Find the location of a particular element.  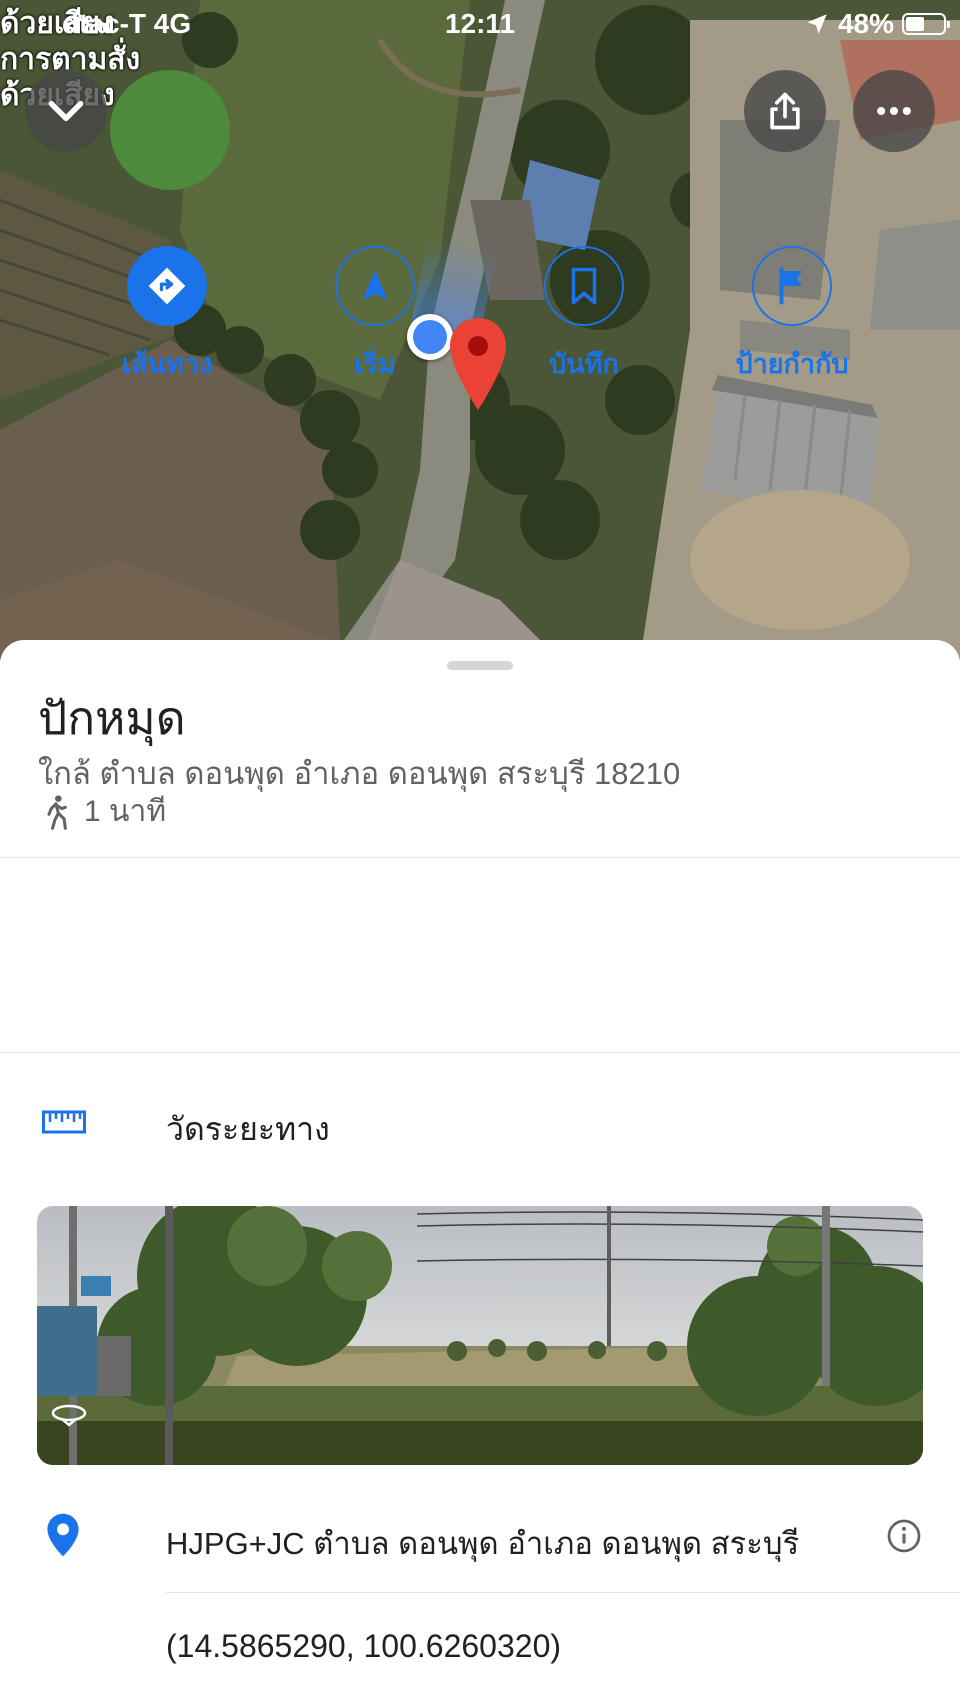

save-button: บันทึก is located at coordinates (584, 315).